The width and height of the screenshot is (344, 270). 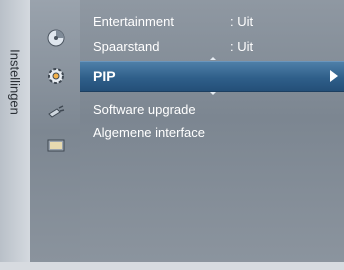 I want to click on menu-item-algemene-interface: Algemene interface, so click(x=212, y=133).